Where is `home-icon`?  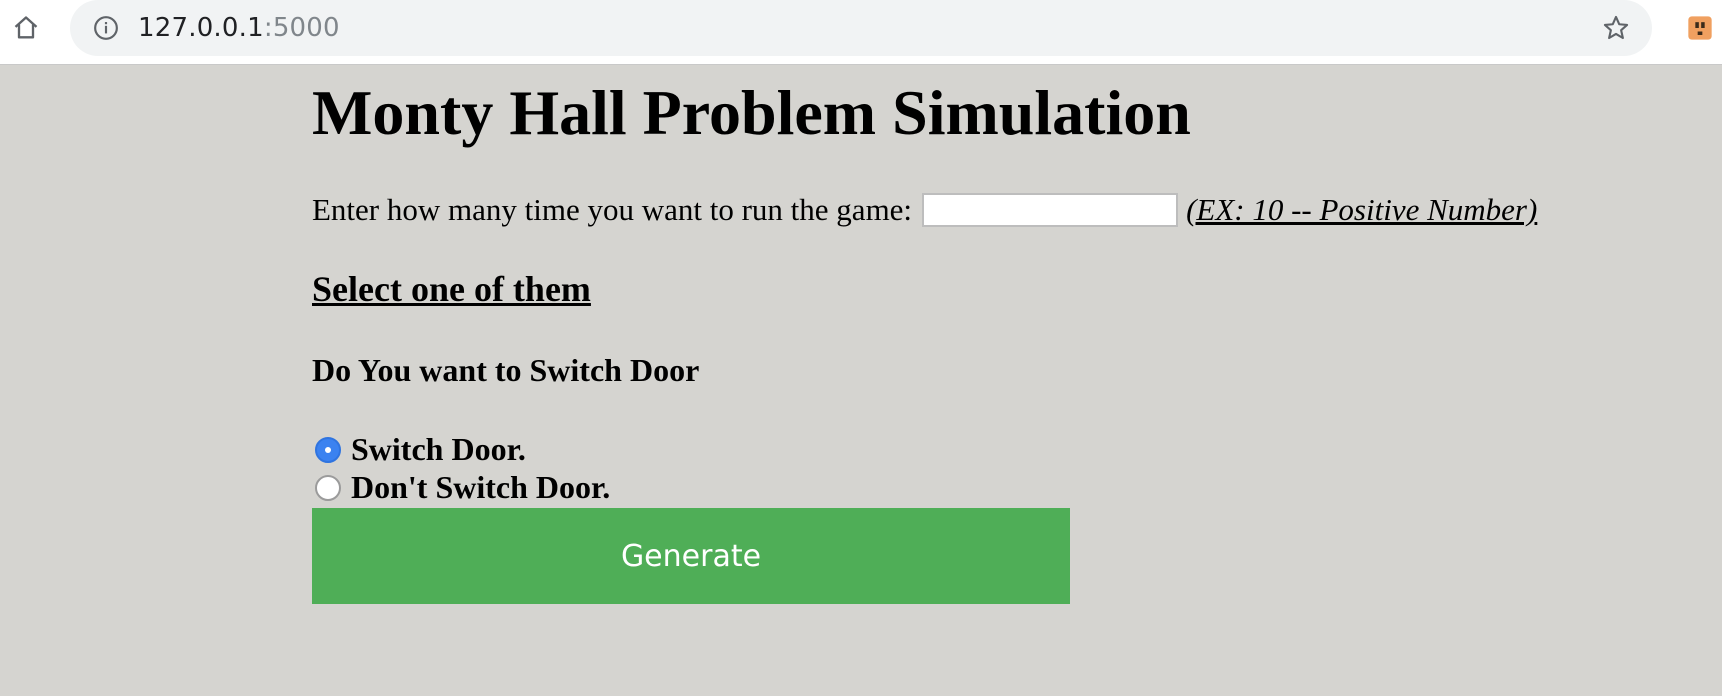
home-icon is located at coordinates (26, 28).